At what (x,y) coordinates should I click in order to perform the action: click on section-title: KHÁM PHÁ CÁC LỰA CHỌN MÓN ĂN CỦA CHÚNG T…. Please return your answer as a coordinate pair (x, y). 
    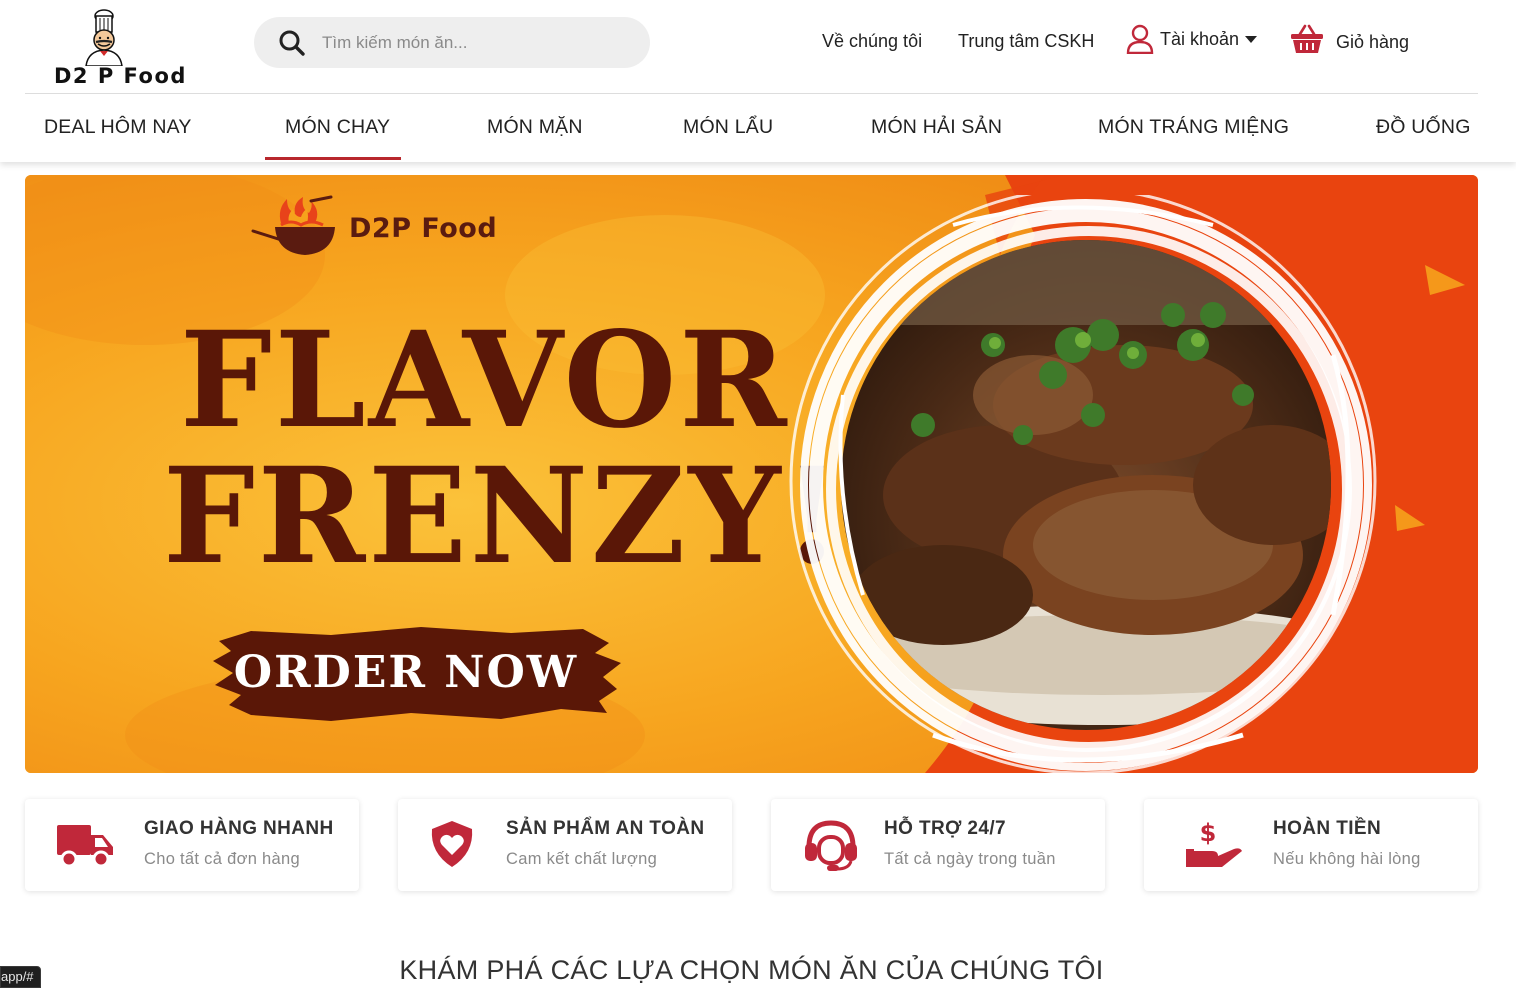
    Looking at the image, I should click on (751, 970).